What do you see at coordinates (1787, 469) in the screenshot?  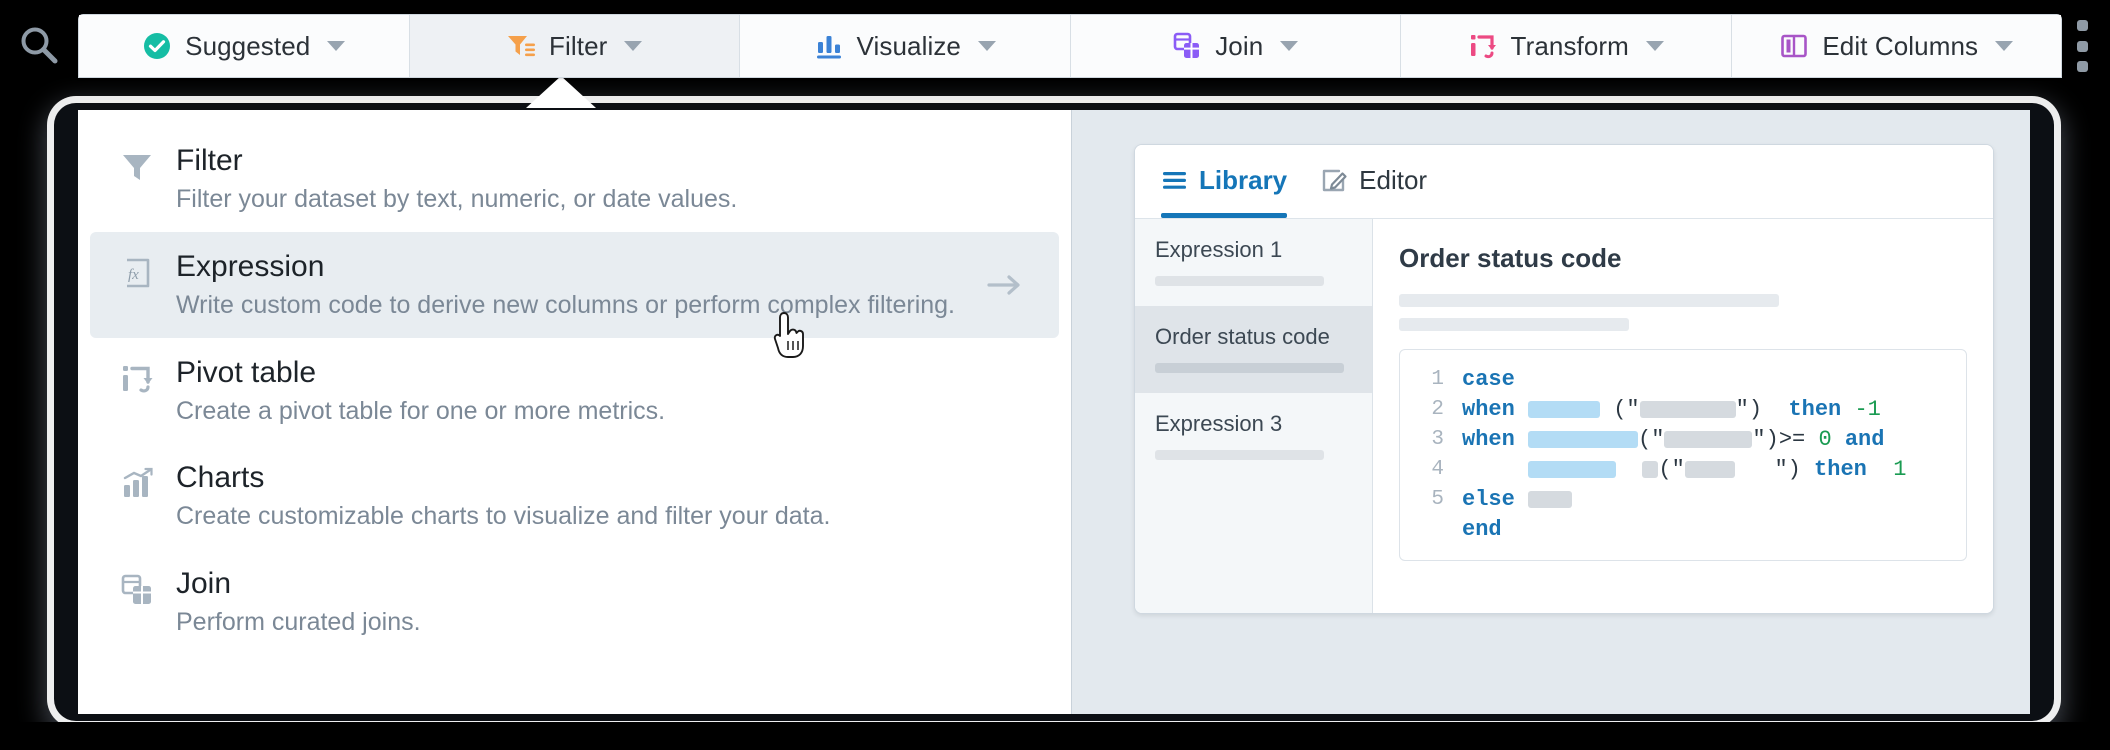 I see `code-token: ")` at bounding box center [1787, 469].